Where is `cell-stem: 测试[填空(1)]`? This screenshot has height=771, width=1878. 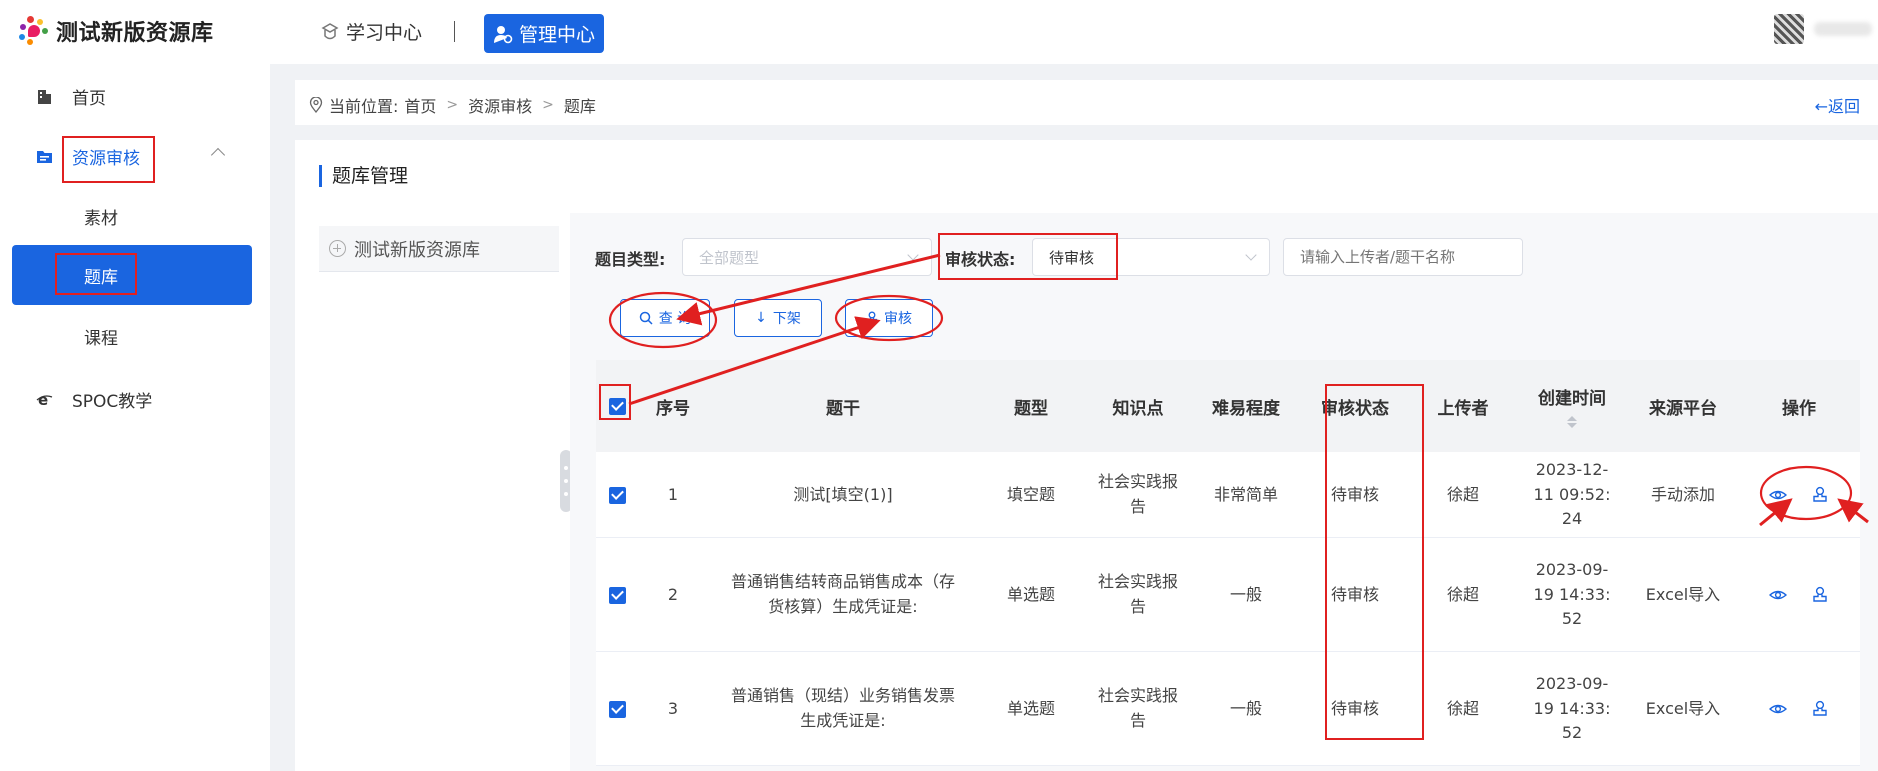
cell-stem: 测试[填空(1)] is located at coordinates (843, 494).